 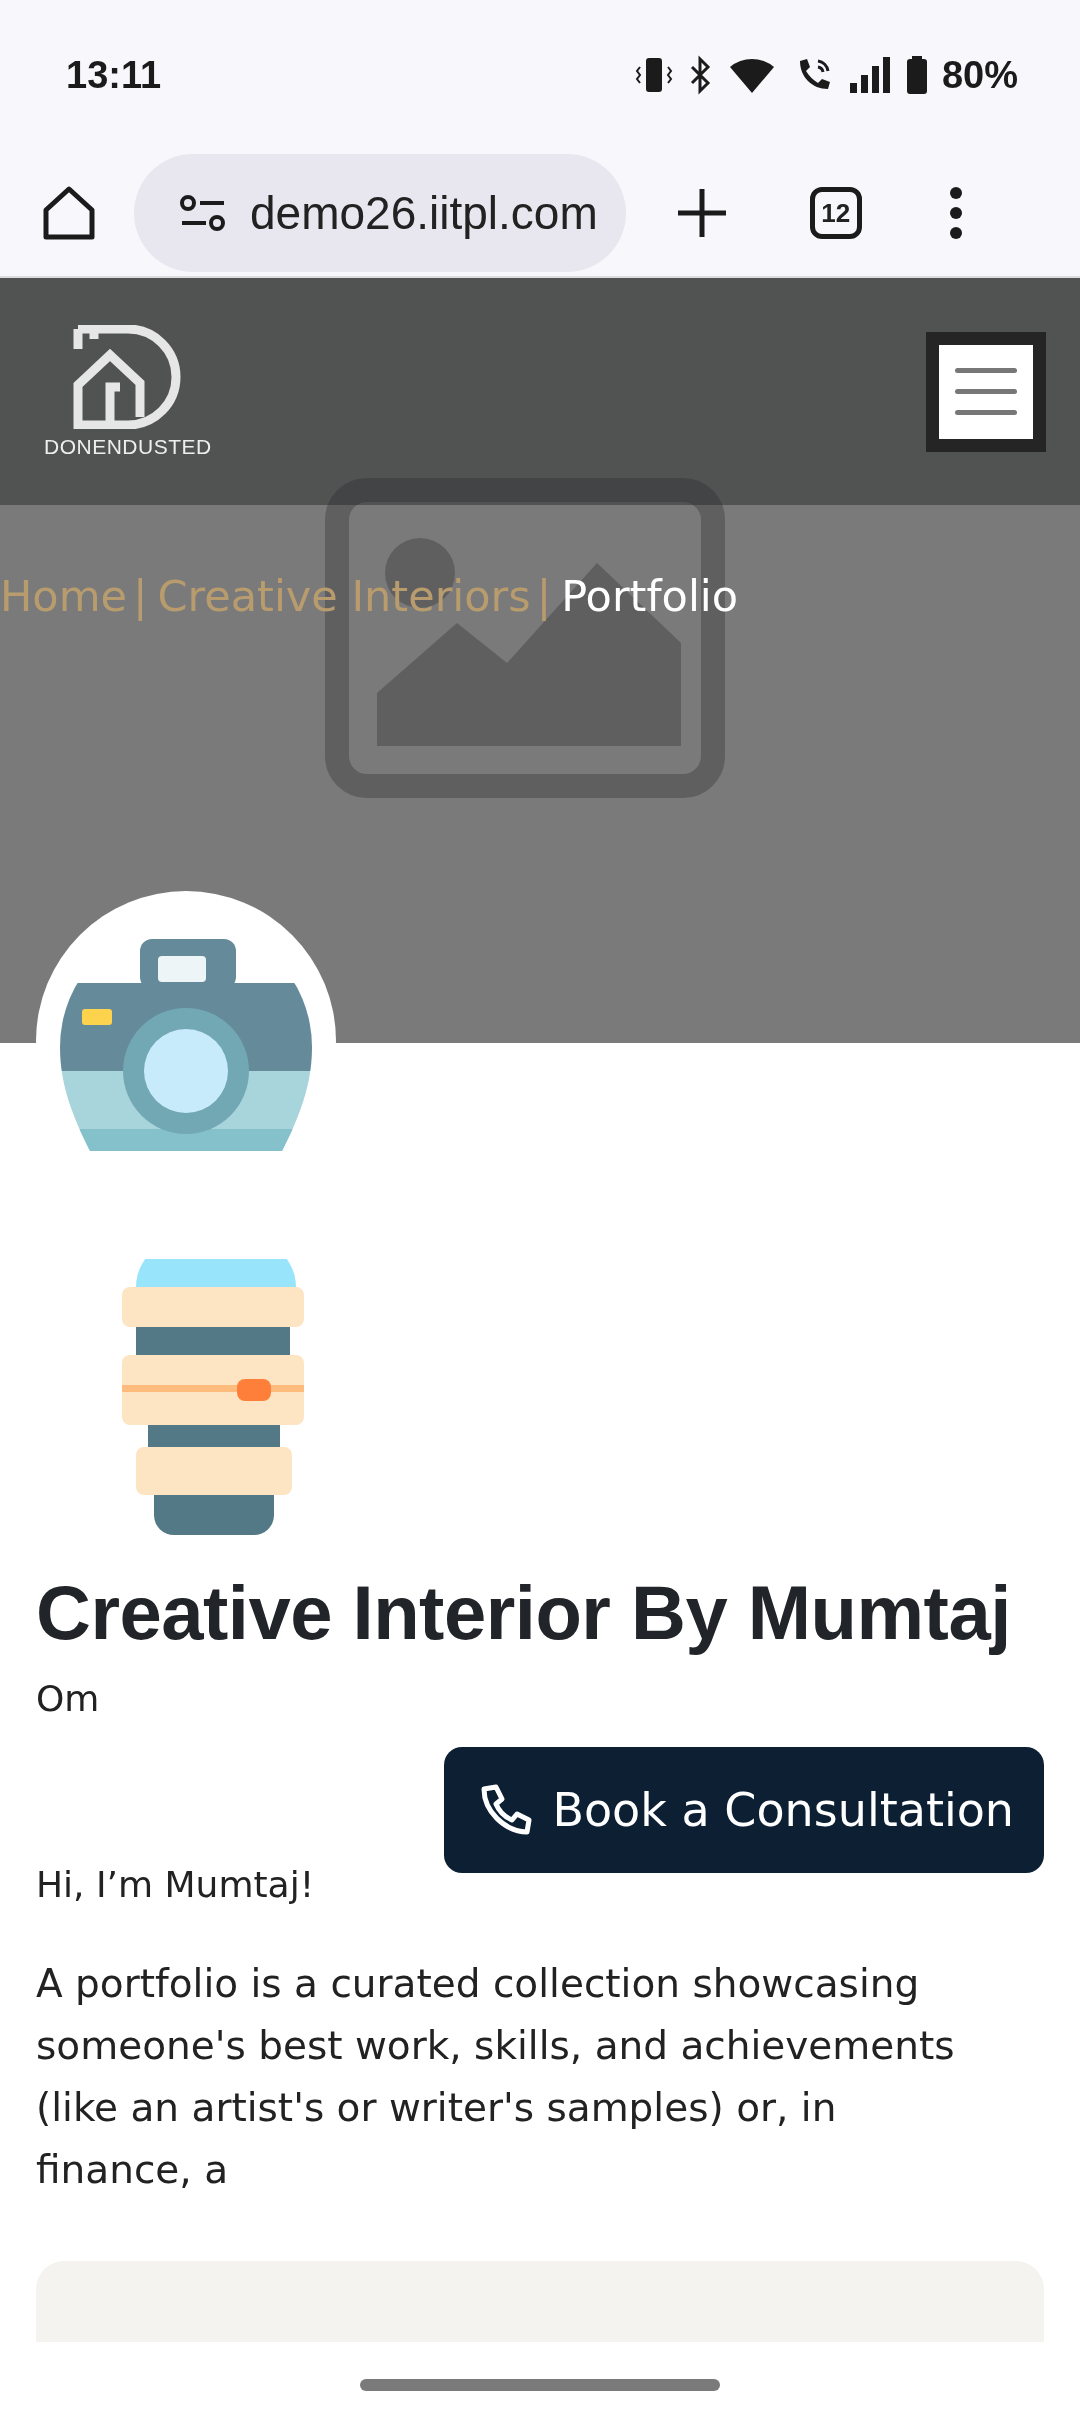 What do you see at coordinates (744, 1810) in the screenshot?
I see `book-consultation-button: Book a Consultation` at bounding box center [744, 1810].